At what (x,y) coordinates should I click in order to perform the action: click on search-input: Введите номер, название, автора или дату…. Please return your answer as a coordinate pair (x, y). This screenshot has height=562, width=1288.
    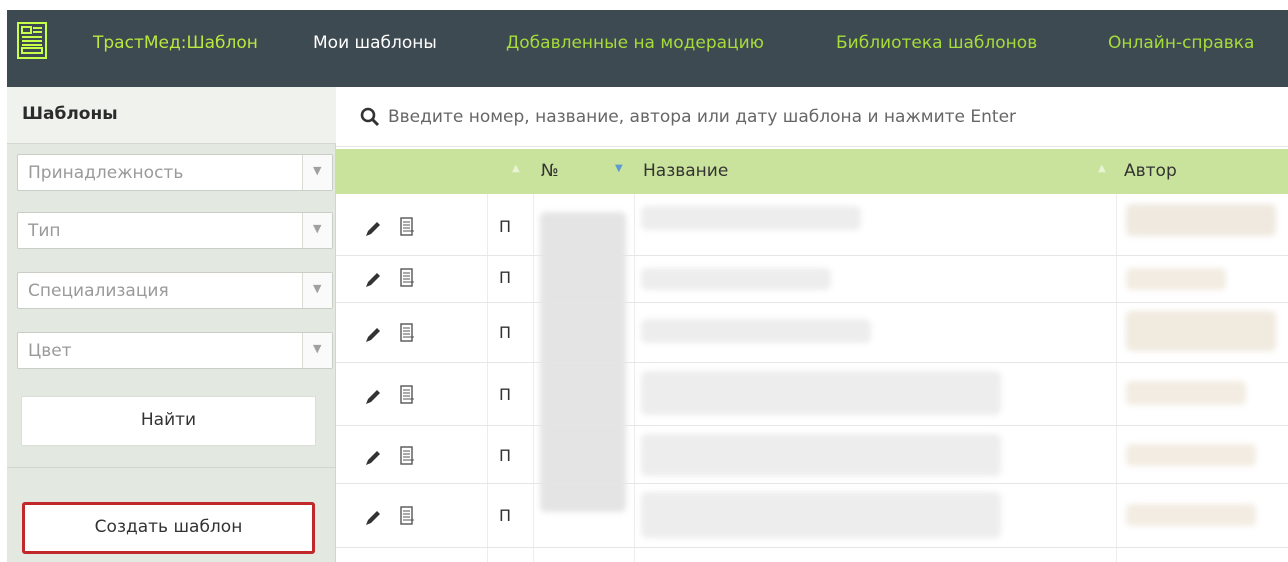
    Looking at the image, I should click on (702, 117).